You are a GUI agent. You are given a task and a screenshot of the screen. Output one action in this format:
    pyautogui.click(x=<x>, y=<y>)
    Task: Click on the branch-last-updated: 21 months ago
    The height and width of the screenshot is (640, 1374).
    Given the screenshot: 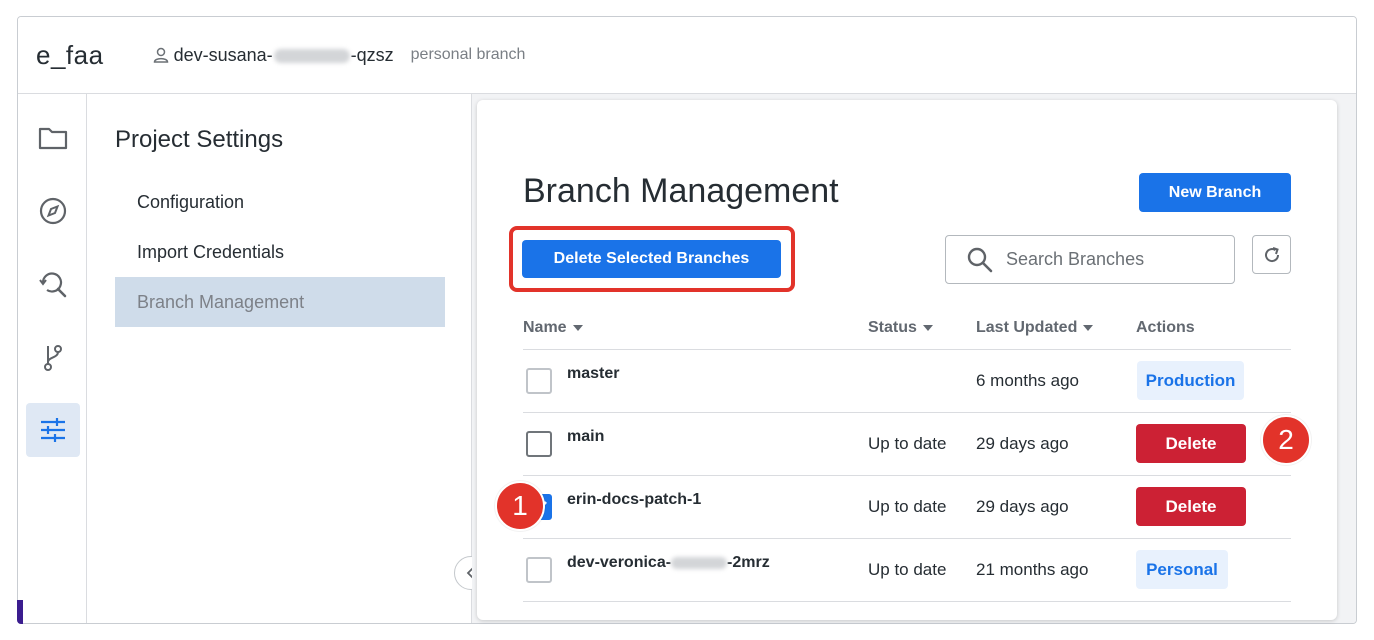 What is the action you would take?
    pyautogui.click(x=1032, y=569)
    